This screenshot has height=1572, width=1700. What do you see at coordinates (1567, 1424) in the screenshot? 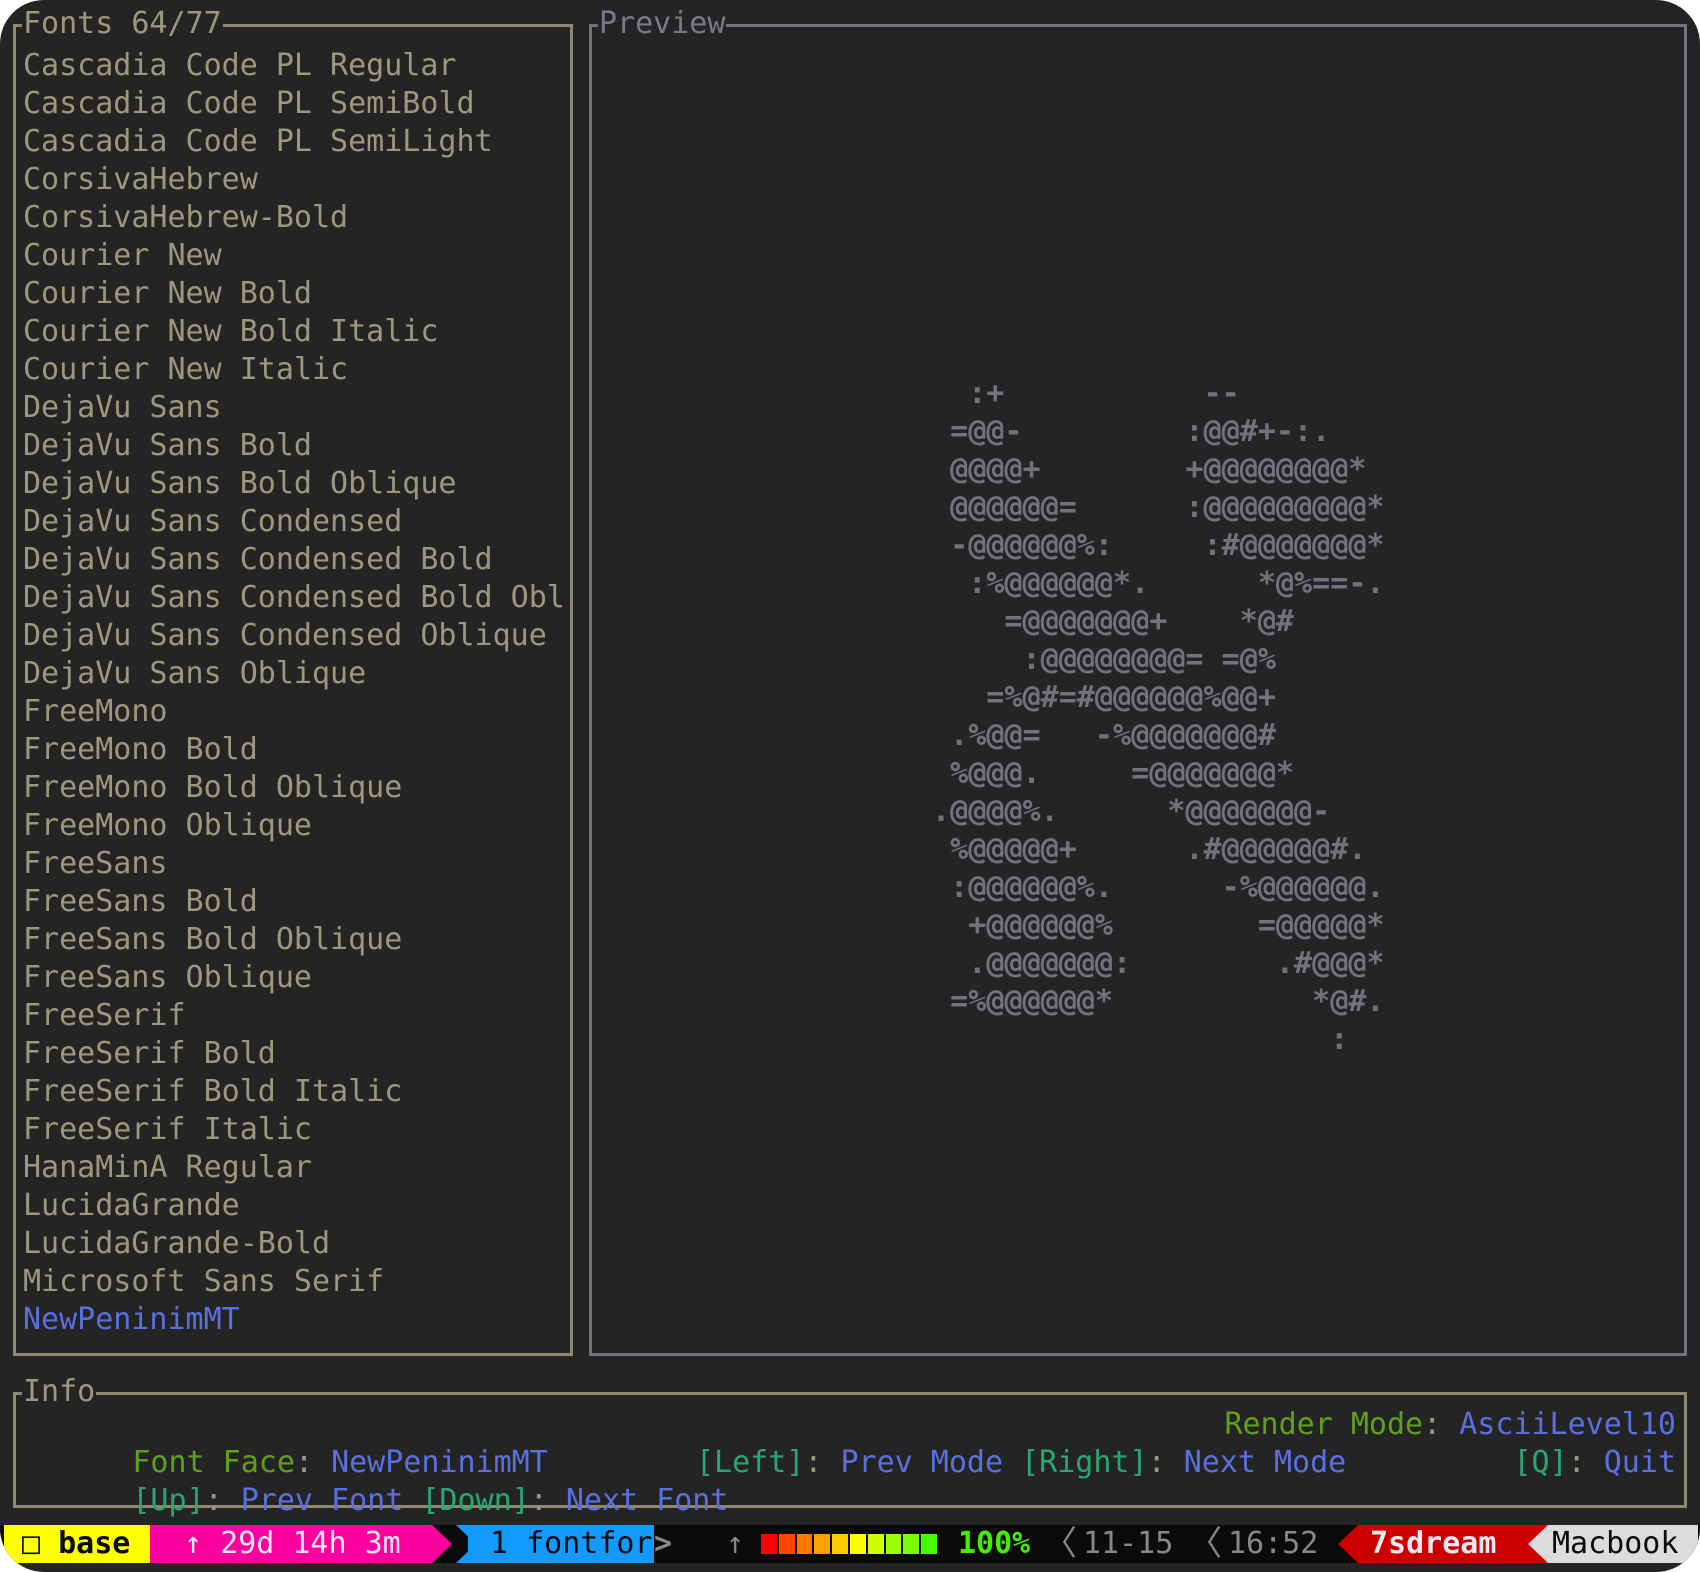
I see `render-mode-value: AsciiLevel10` at bounding box center [1567, 1424].